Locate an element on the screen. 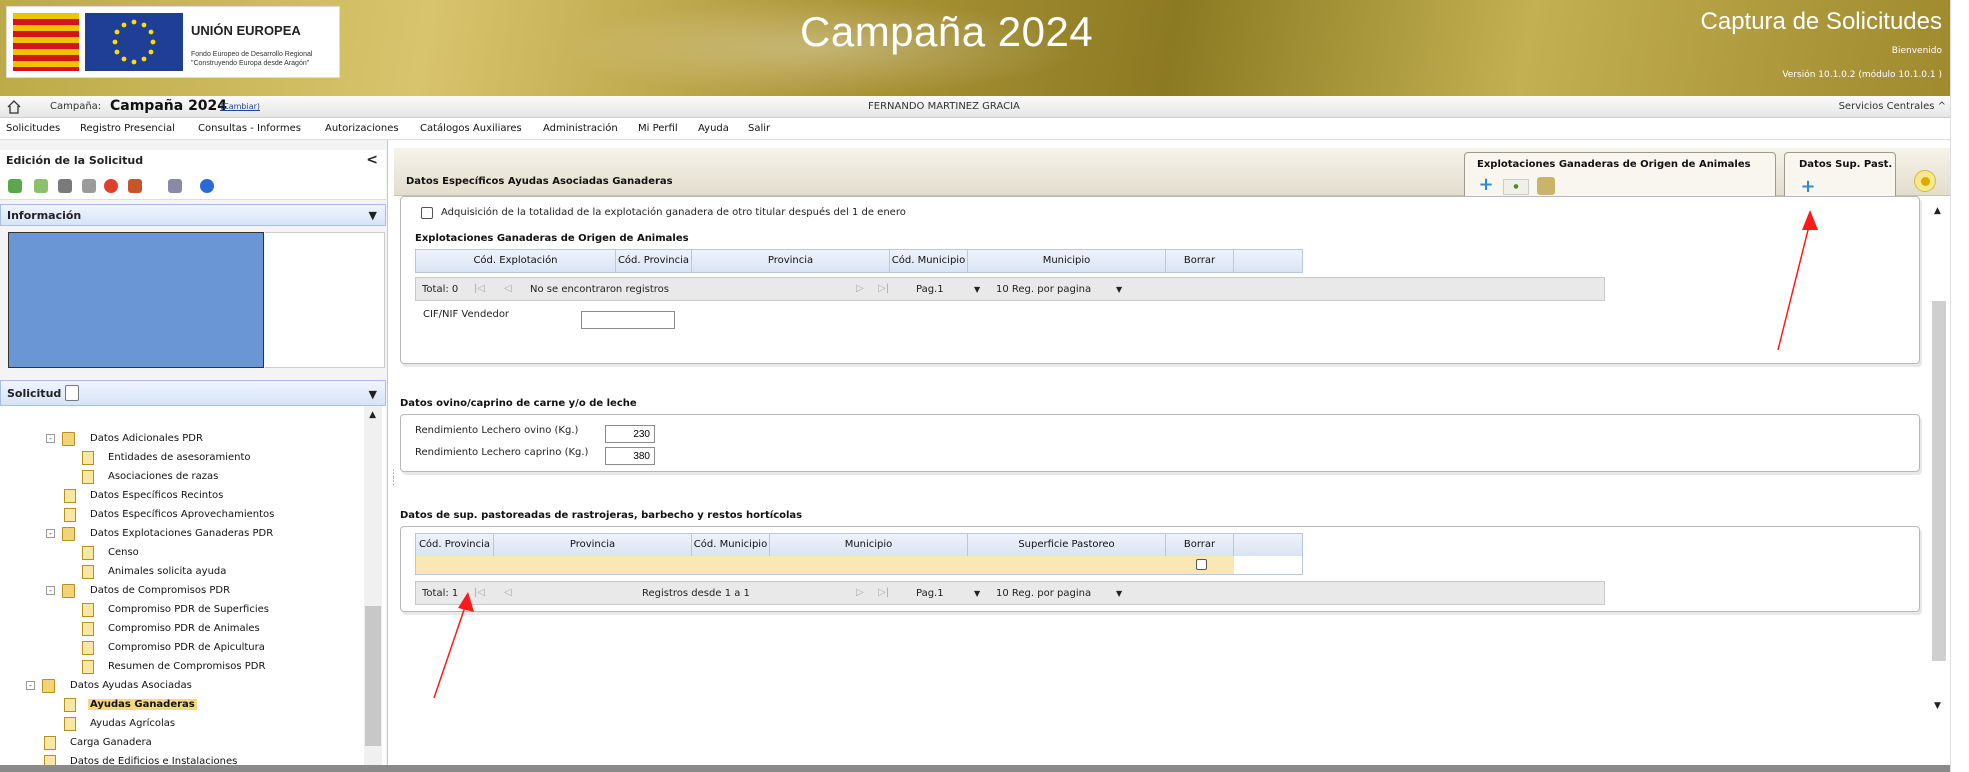 The image size is (1969, 772). tree-item-comp-superficies: Compromiso PDR de Superficies is located at coordinates (188, 609).